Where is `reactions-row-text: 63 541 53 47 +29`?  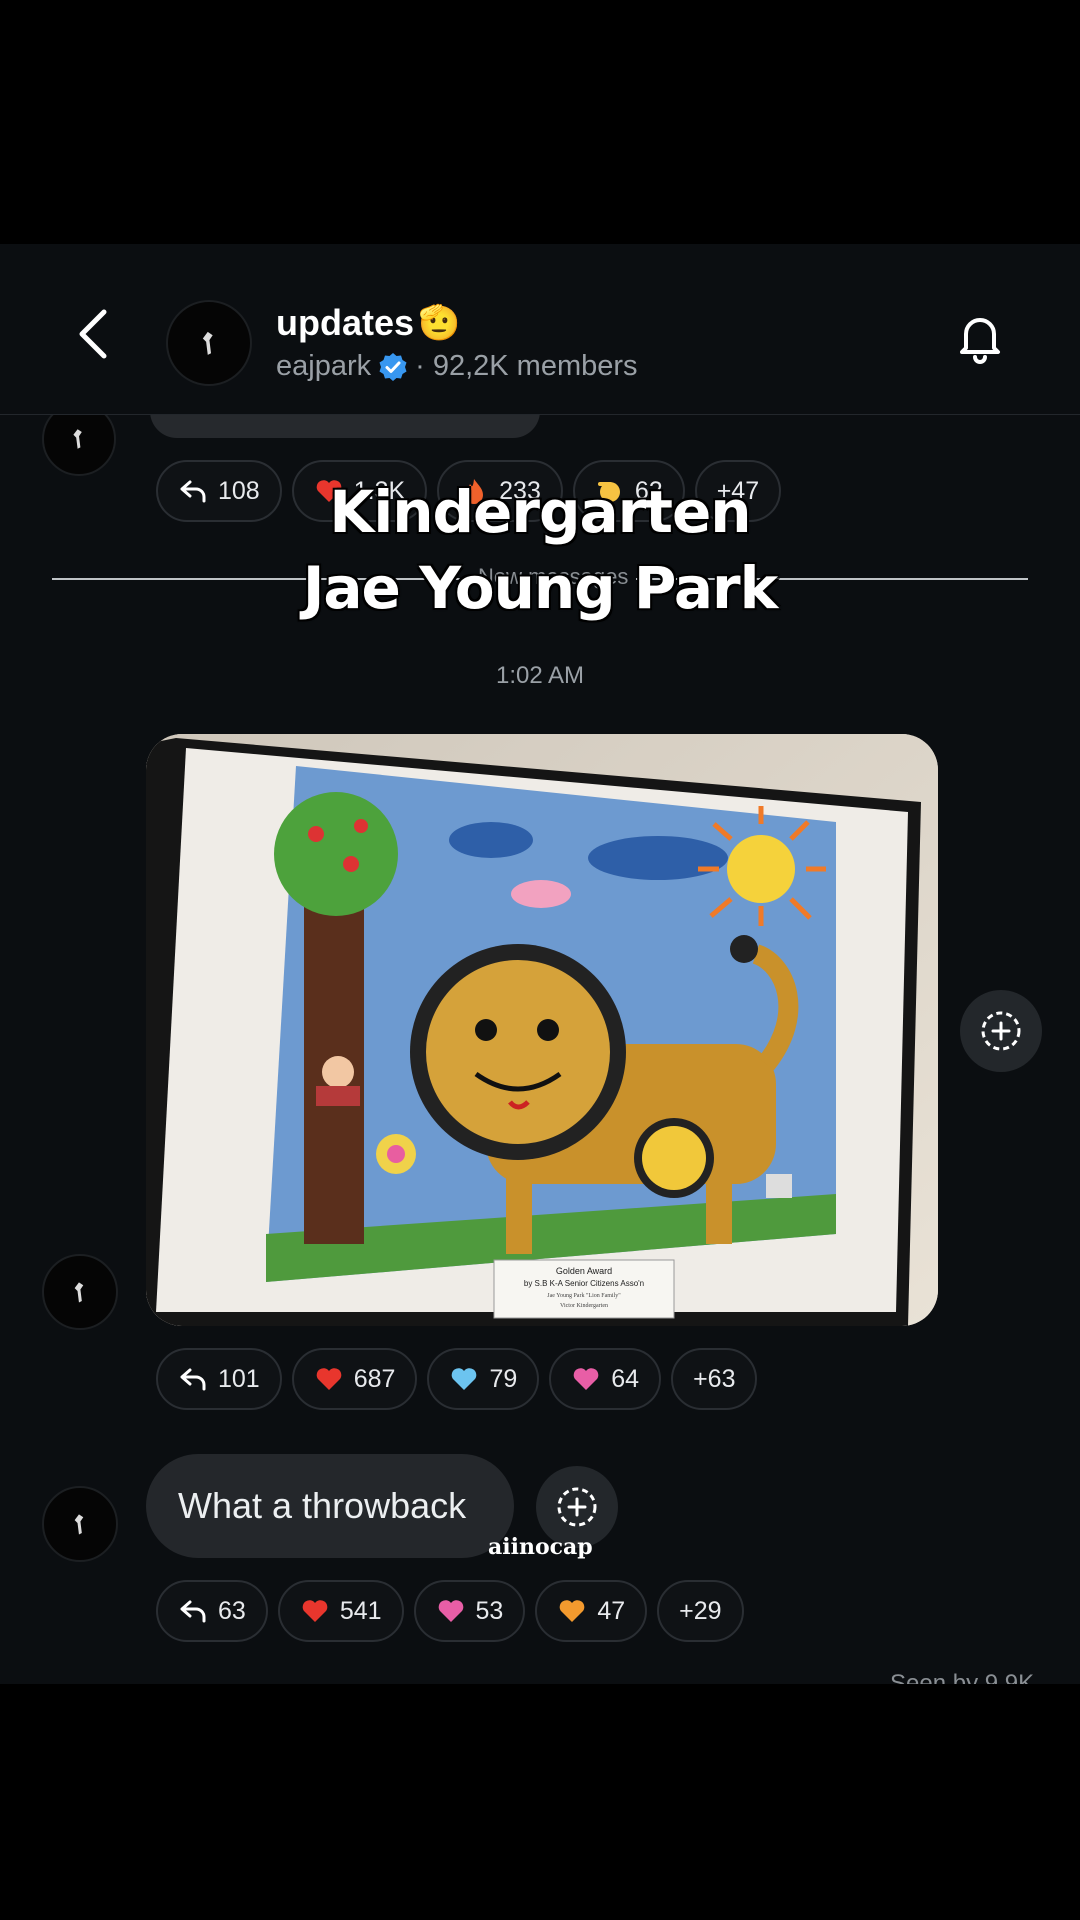 reactions-row-text: 63 541 53 47 +29 is located at coordinates (450, 1611).